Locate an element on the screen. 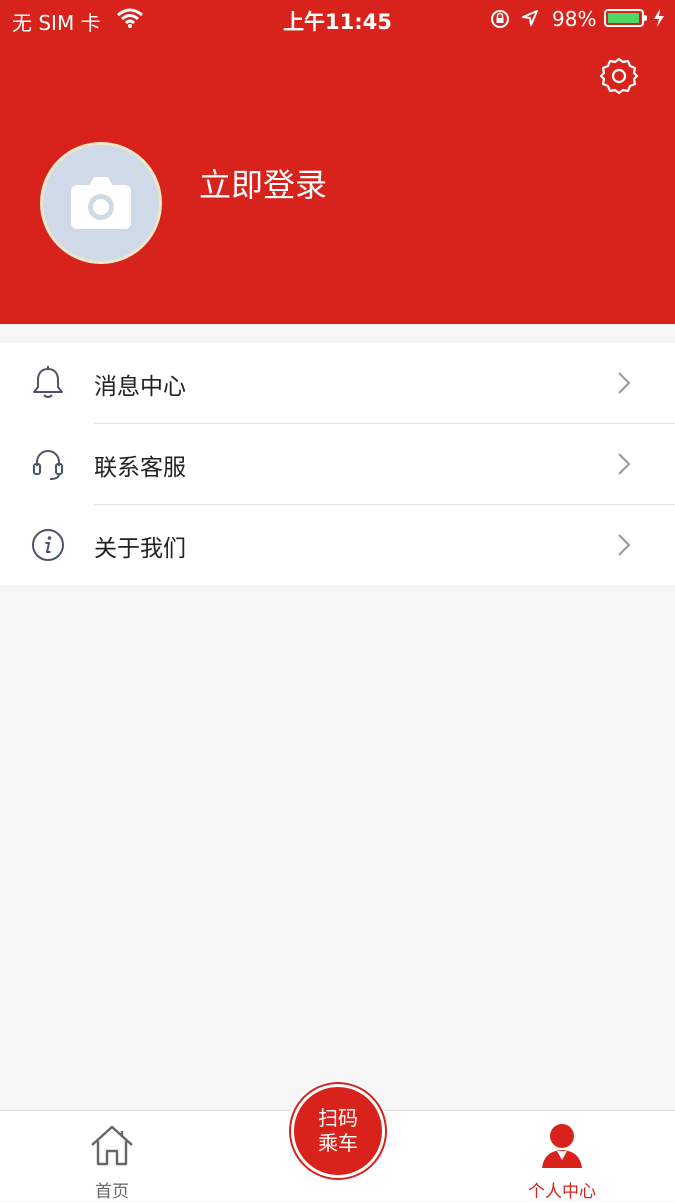 The width and height of the screenshot is (675, 1202). menu-item-messages: 消息中心 is located at coordinates (337, 383).